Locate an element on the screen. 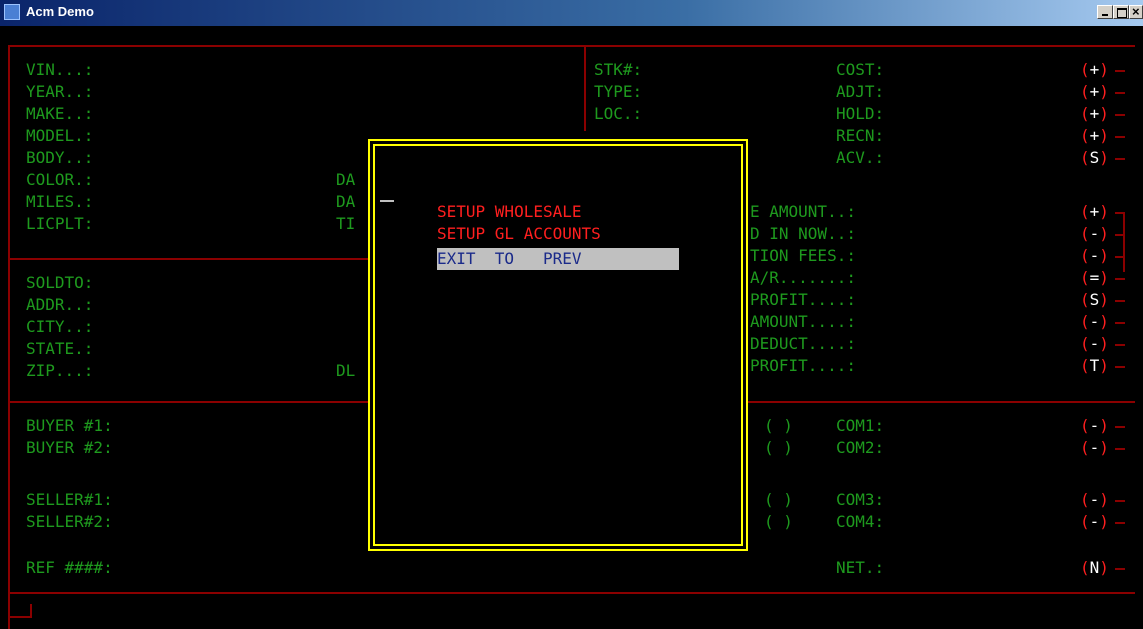  cost-label: ACV.: is located at coordinates (860, 157).